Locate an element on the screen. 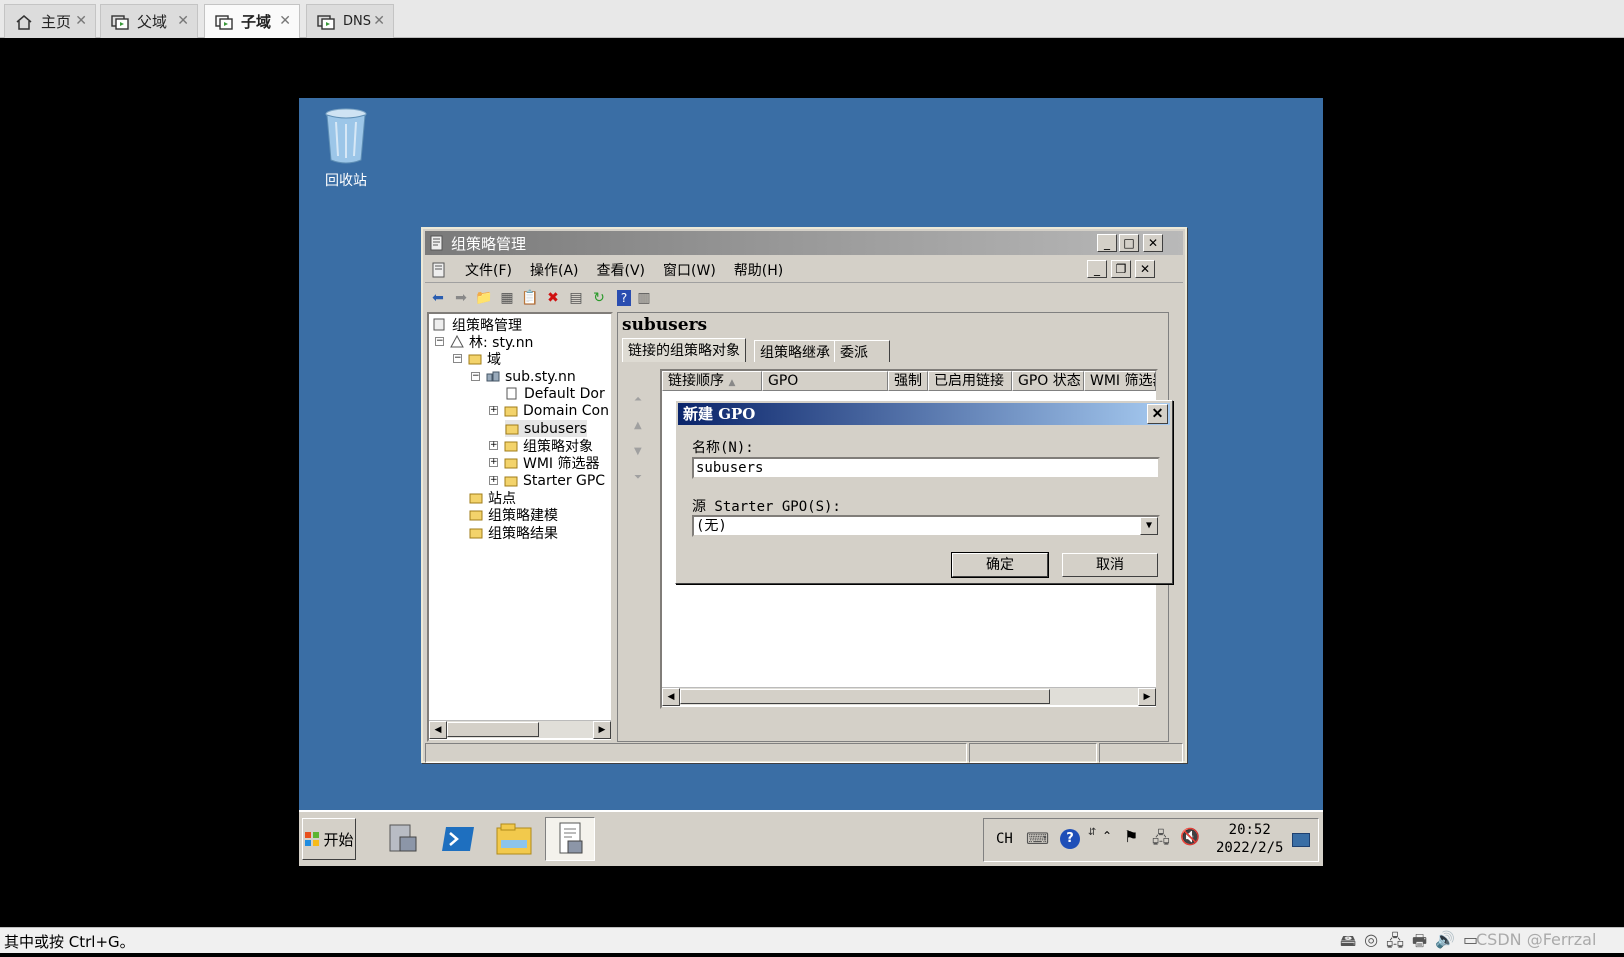  host-tab-dns: DNS ✕ is located at coordinates (350, 21).